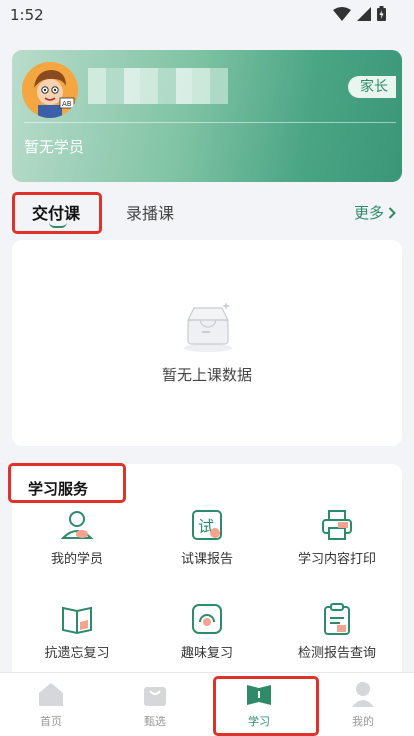  What do you see at coordinates (77, 525) in the screenshot?
I see `student-icon` at bounding box center [77, 525].